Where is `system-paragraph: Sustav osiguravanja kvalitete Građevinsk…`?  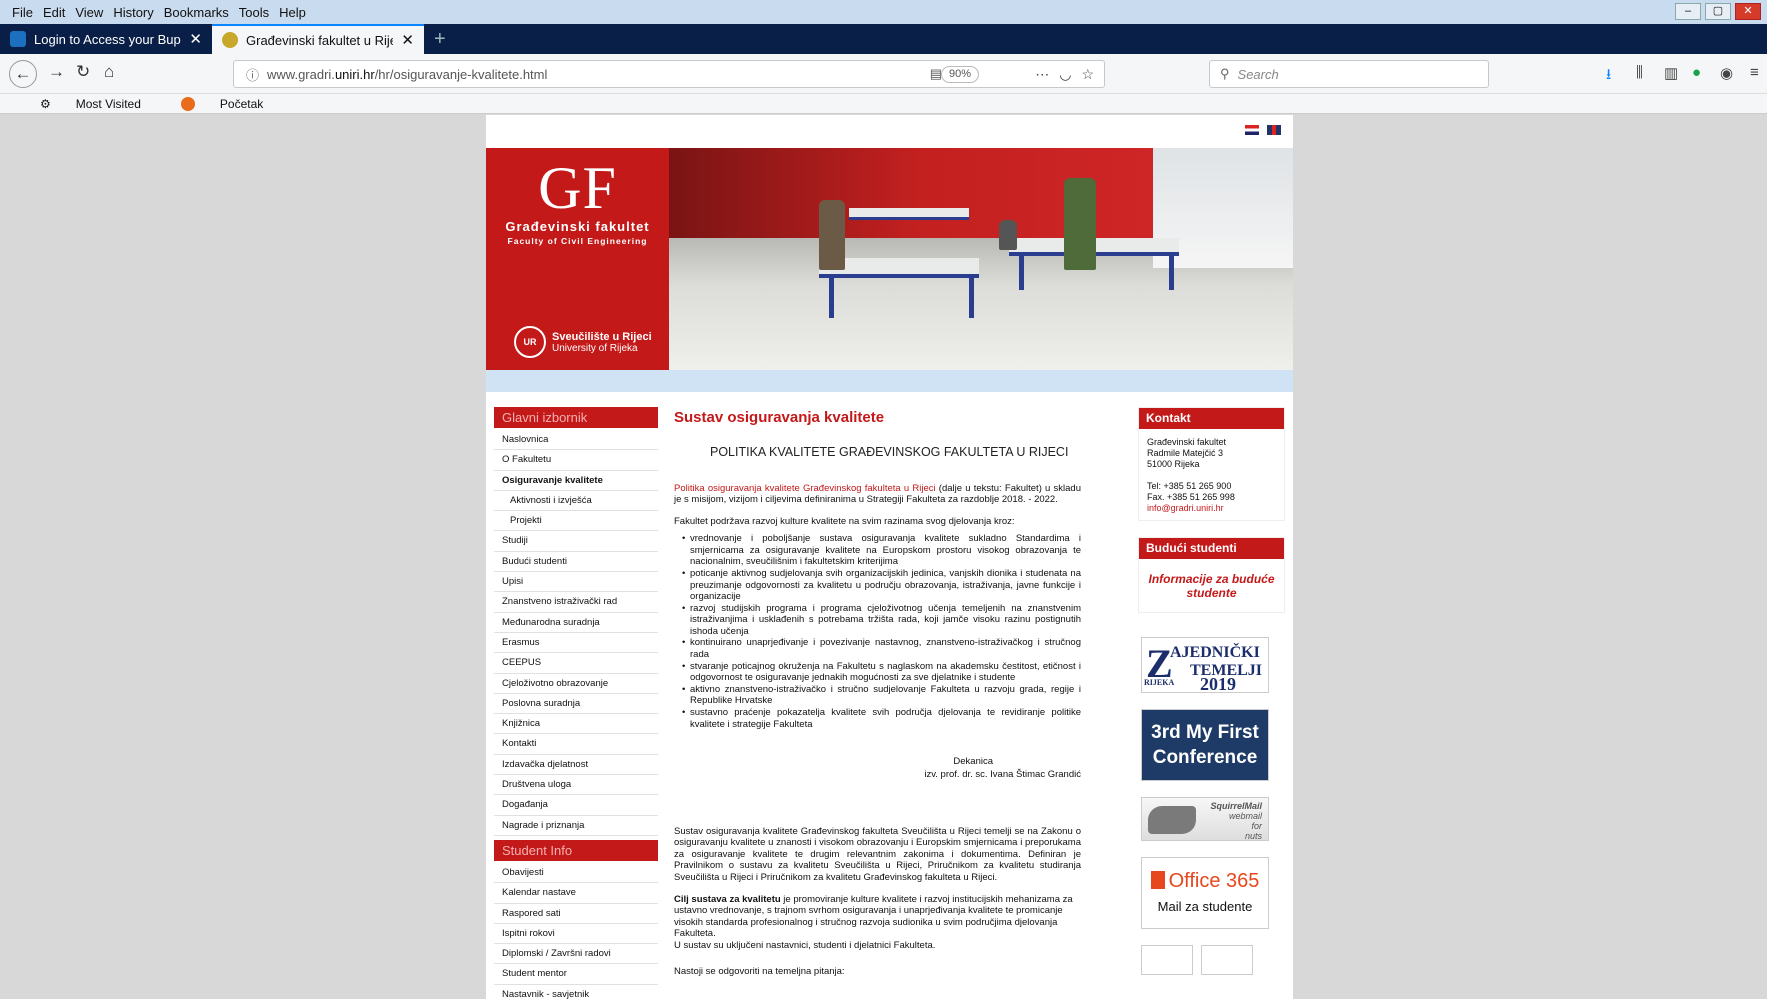
system-paragraph: Sustav osiguravanja kvalitete Građevinsk… is located at coordinates (877, 854).